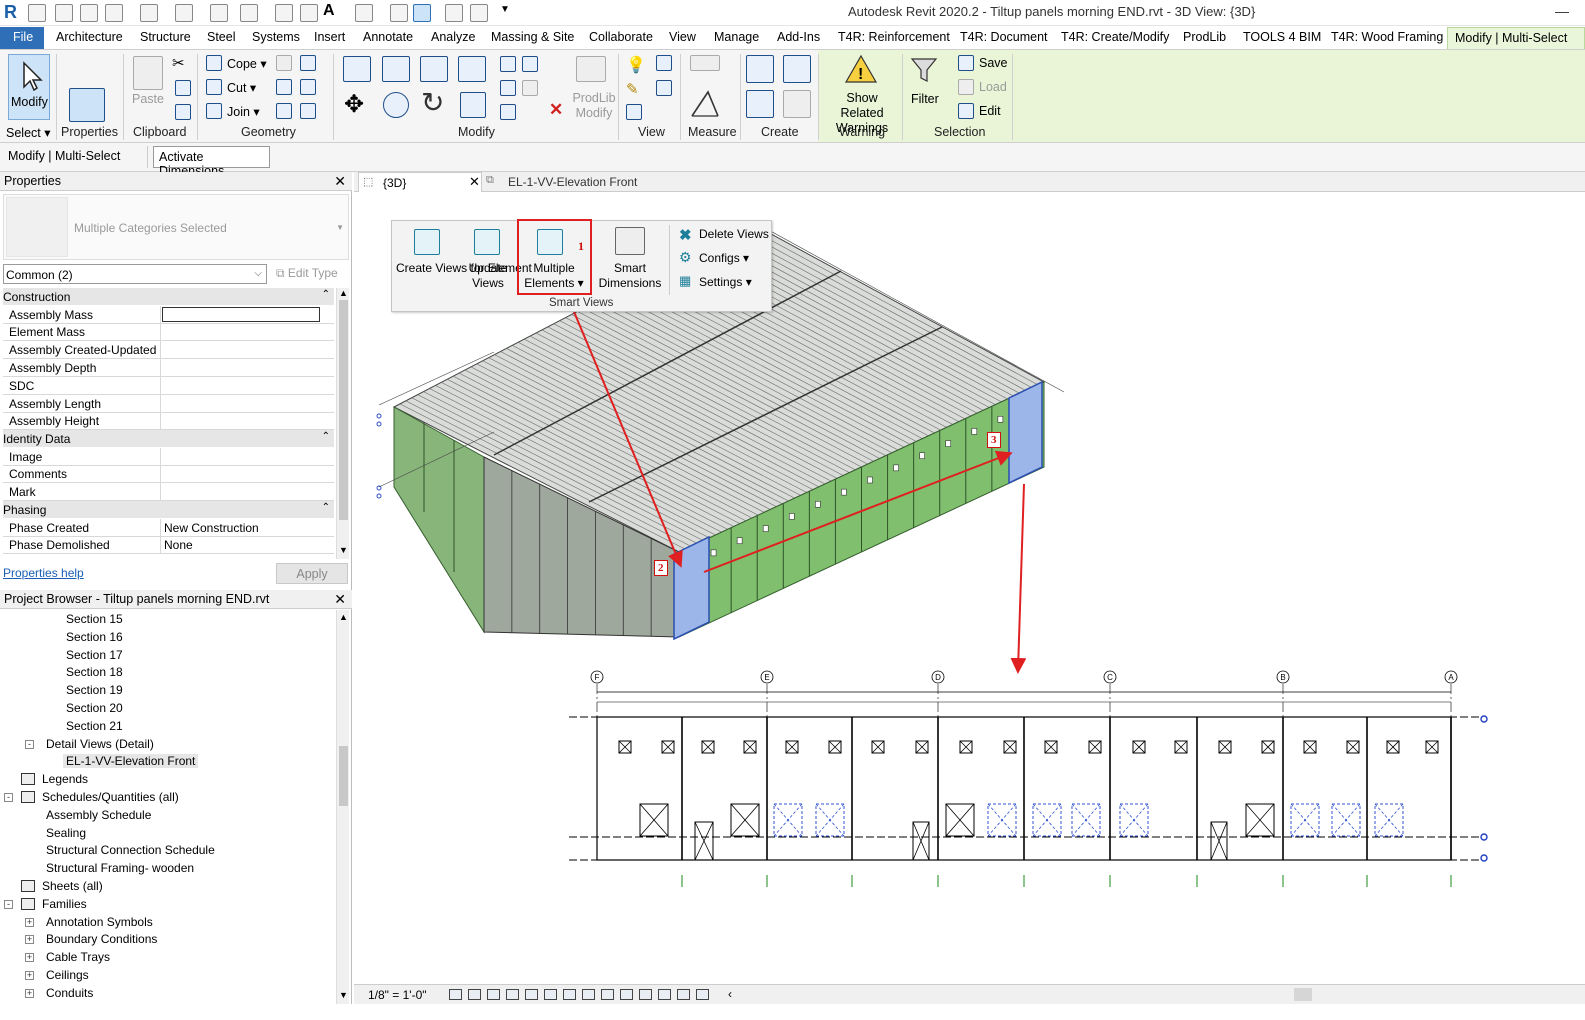 The width and height of the screenshot is (1585, 1020). Describe the element at coordinates (184, 13) in the screenshot. I see `redo-icon` at that location.